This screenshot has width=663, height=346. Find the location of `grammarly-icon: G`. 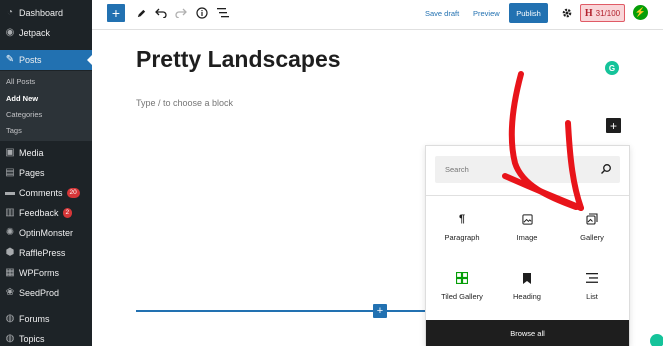

grammarly-icon: G is located at coordinates (612, 68).